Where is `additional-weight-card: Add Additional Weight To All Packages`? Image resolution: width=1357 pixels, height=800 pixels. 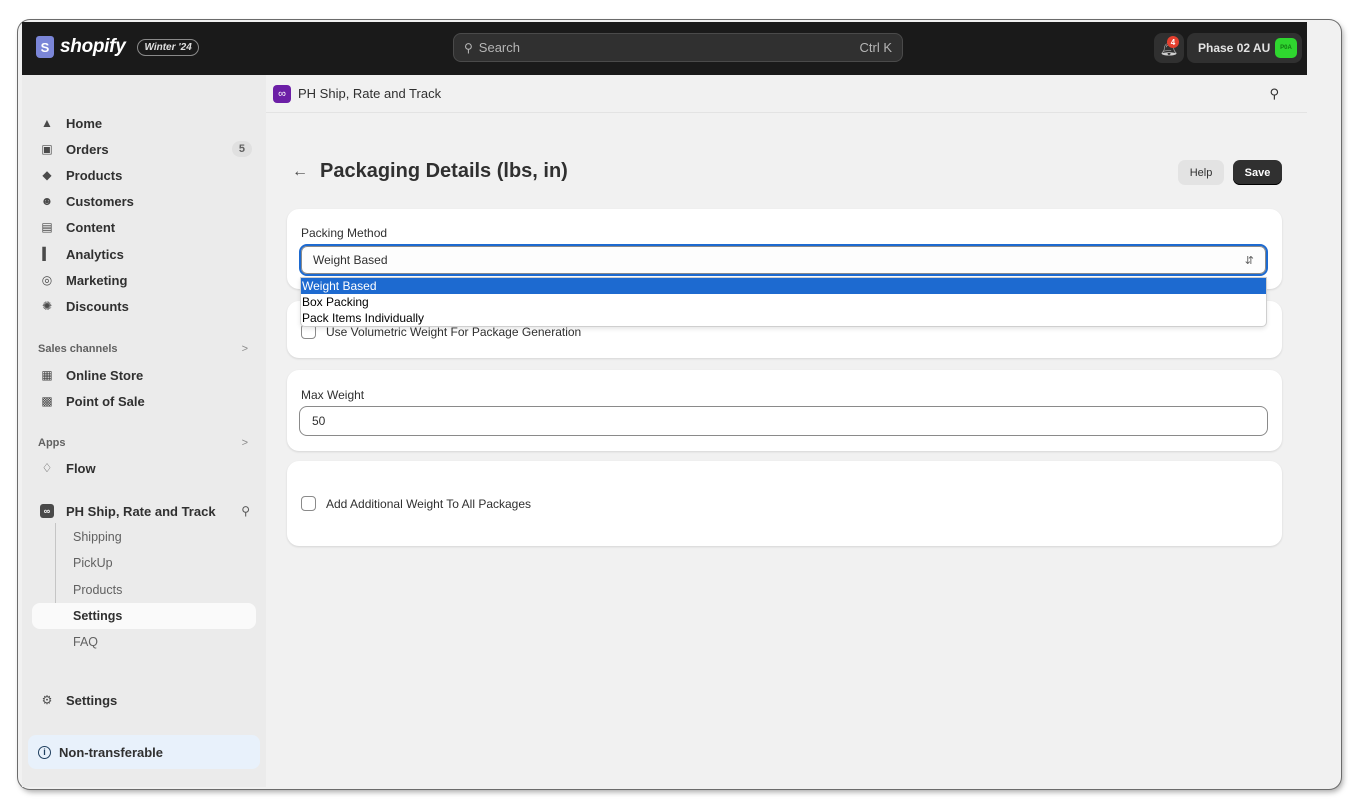
additional-weight-card: Add Additional Weight To All Packages is located at coordinates (784, 503).